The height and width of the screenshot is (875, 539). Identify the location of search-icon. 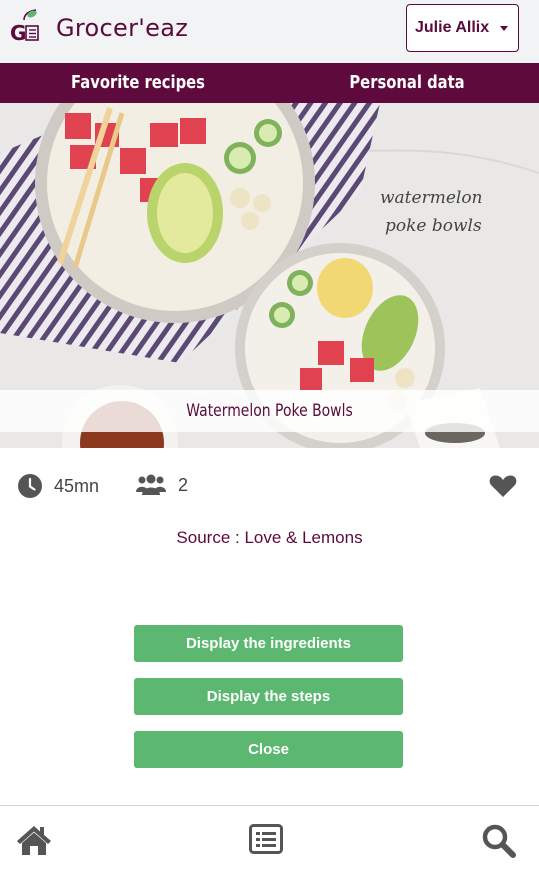
(499, 841).